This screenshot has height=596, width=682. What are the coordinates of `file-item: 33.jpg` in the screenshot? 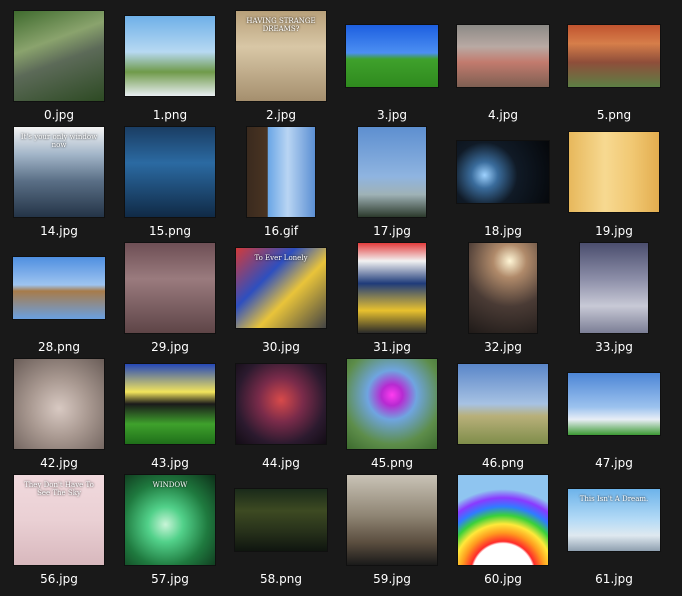 It's located at (614, 297).